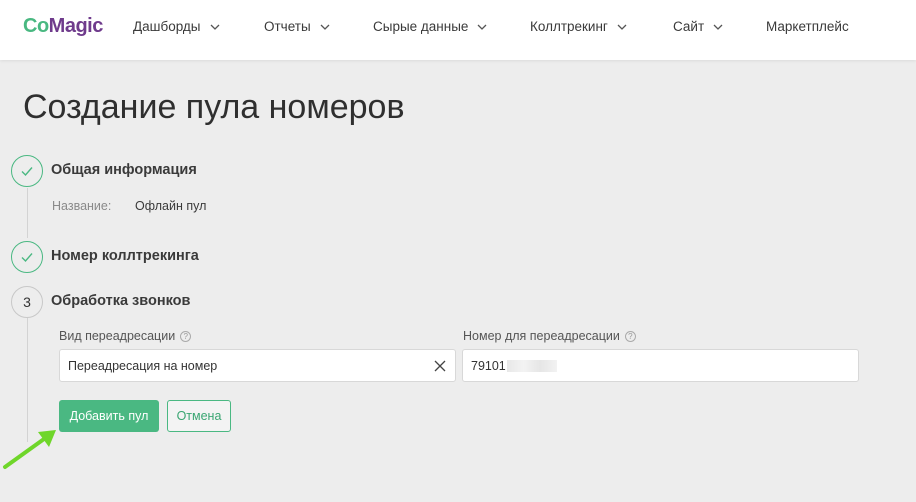 The width and height of the screenshot is (916, 502). What do you see at coordinates (117, 336) in the screenshot?
I see `redirect-type-label-text: Вид переадресации` at bounding box center [117, 336].